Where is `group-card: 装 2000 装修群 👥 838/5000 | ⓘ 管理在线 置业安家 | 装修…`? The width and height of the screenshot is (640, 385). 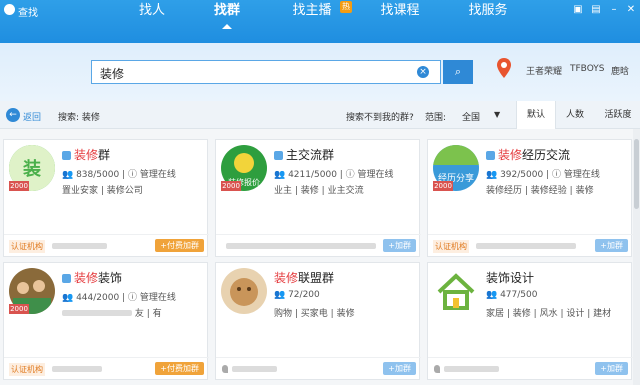 group-card: 装 2000 装修群 👥 838/5000 | ⓘ 管理在线 置业安家 | 装修… is located at coordinates (106, 198).